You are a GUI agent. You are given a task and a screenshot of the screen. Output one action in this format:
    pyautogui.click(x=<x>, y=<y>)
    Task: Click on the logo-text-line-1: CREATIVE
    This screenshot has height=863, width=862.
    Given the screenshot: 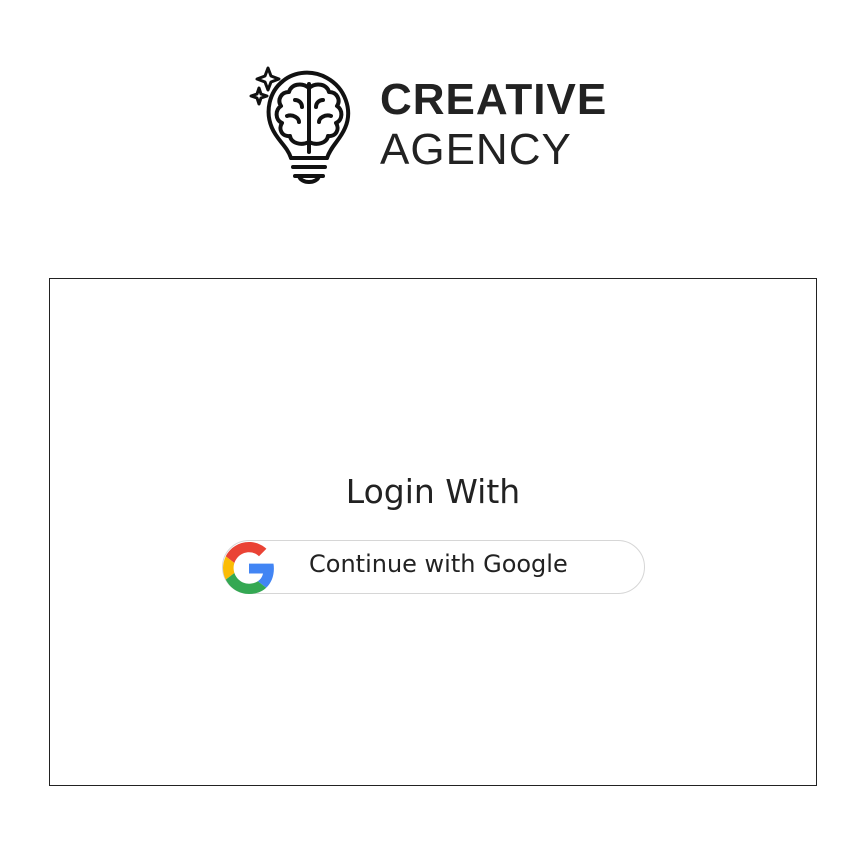 What is the action you would take?
    pyautogui.click(x=494, y=99)
    